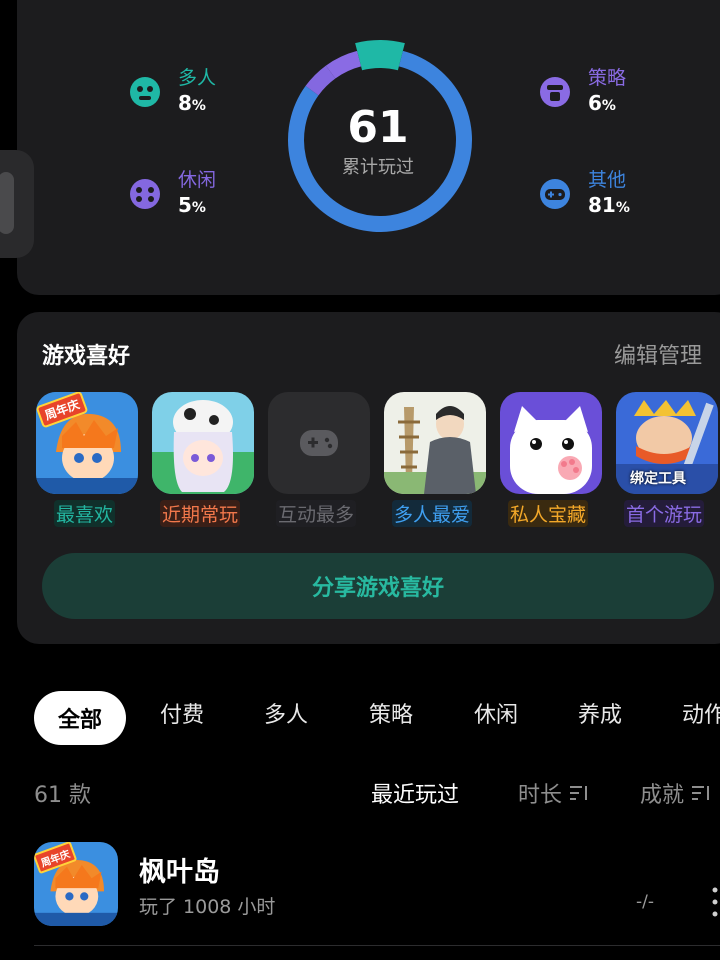 This screenshot has width=720, height=960. What do you see at coordinates (192, 205) in the screenshot?
I see `legend-percent: 5%` at bounding box center [192, 205].